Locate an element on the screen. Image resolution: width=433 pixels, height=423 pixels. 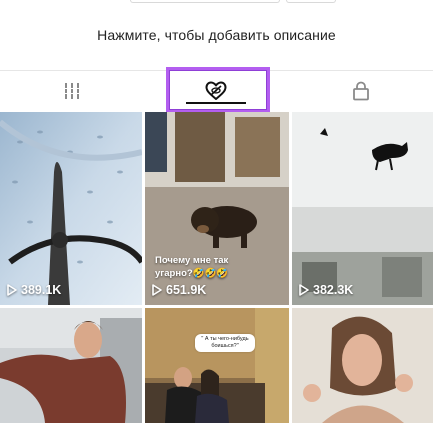
view-count: 389.1K is located at coordinates (34, 290).